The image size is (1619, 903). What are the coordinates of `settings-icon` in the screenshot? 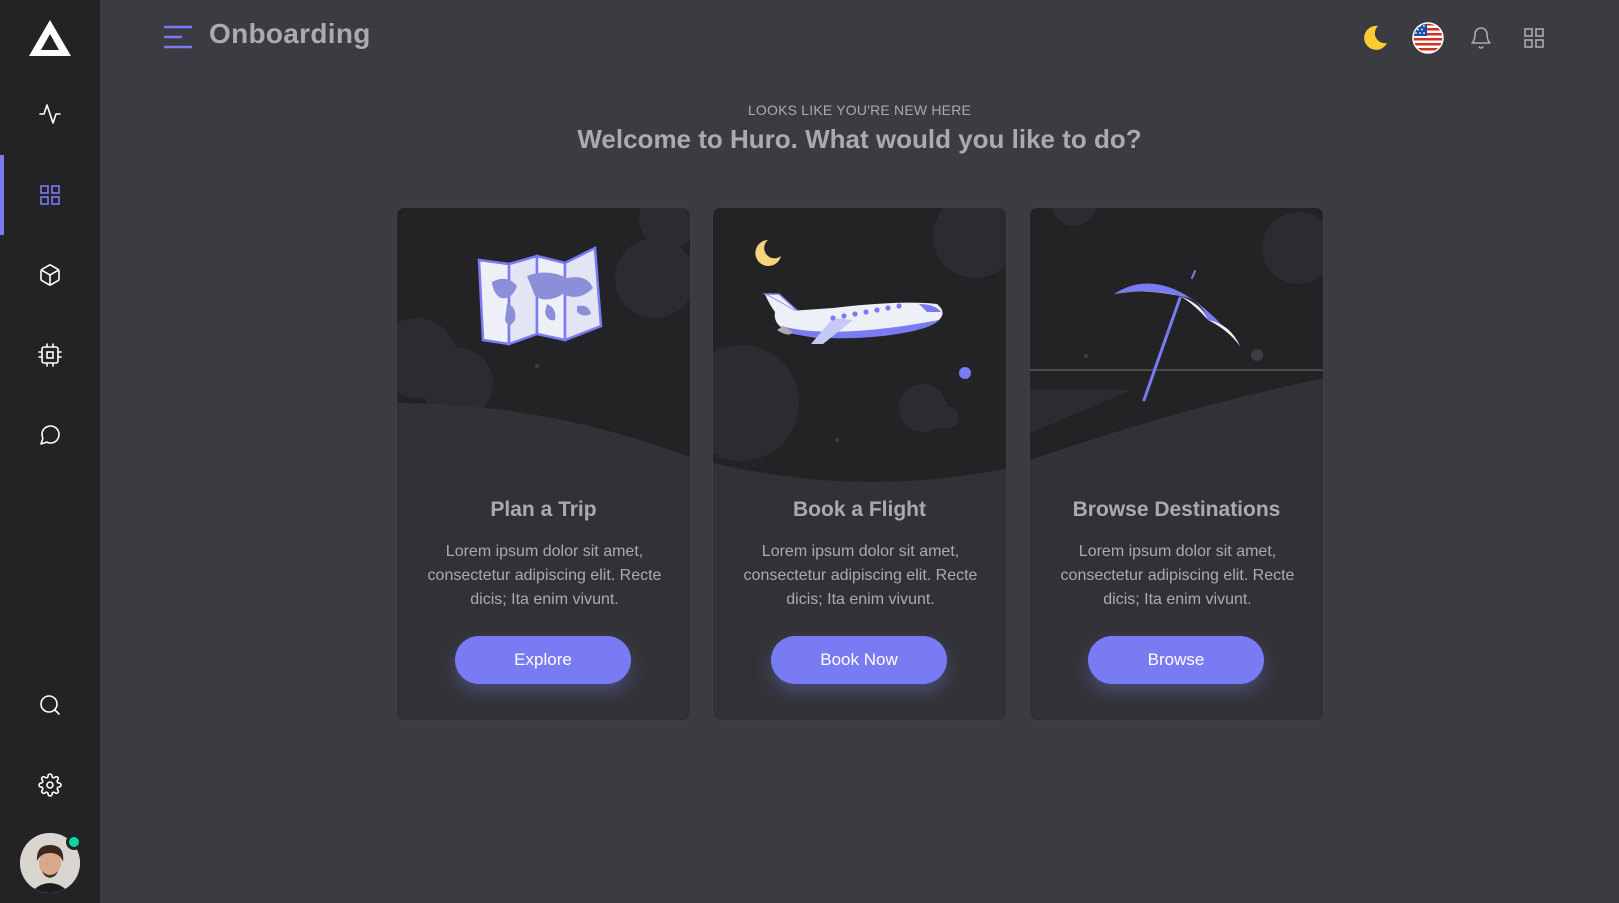 It's located at (50, 785).